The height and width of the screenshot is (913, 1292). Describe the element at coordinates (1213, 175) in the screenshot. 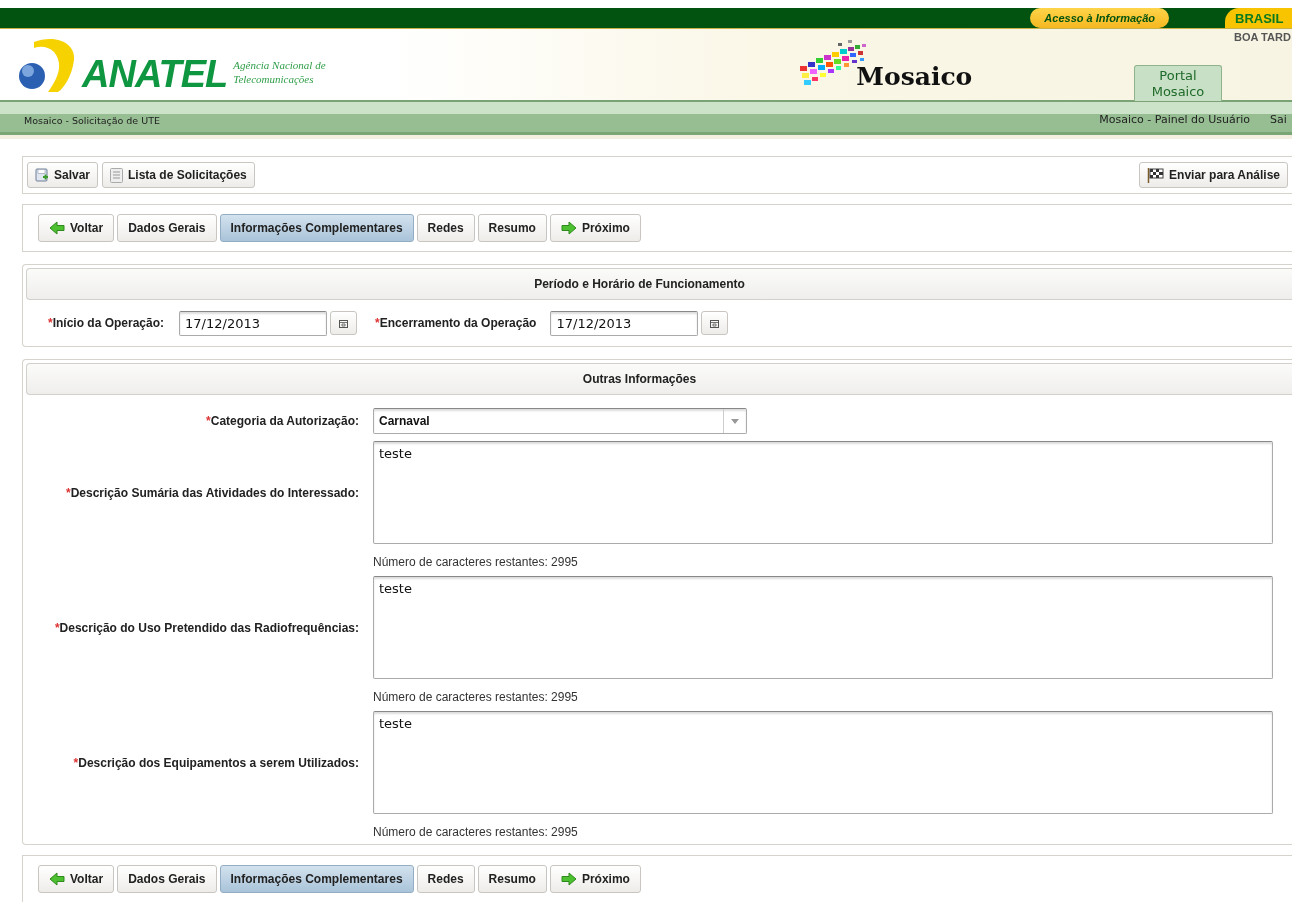

I see `toolbar-button: Enviar para Análise` at that location.